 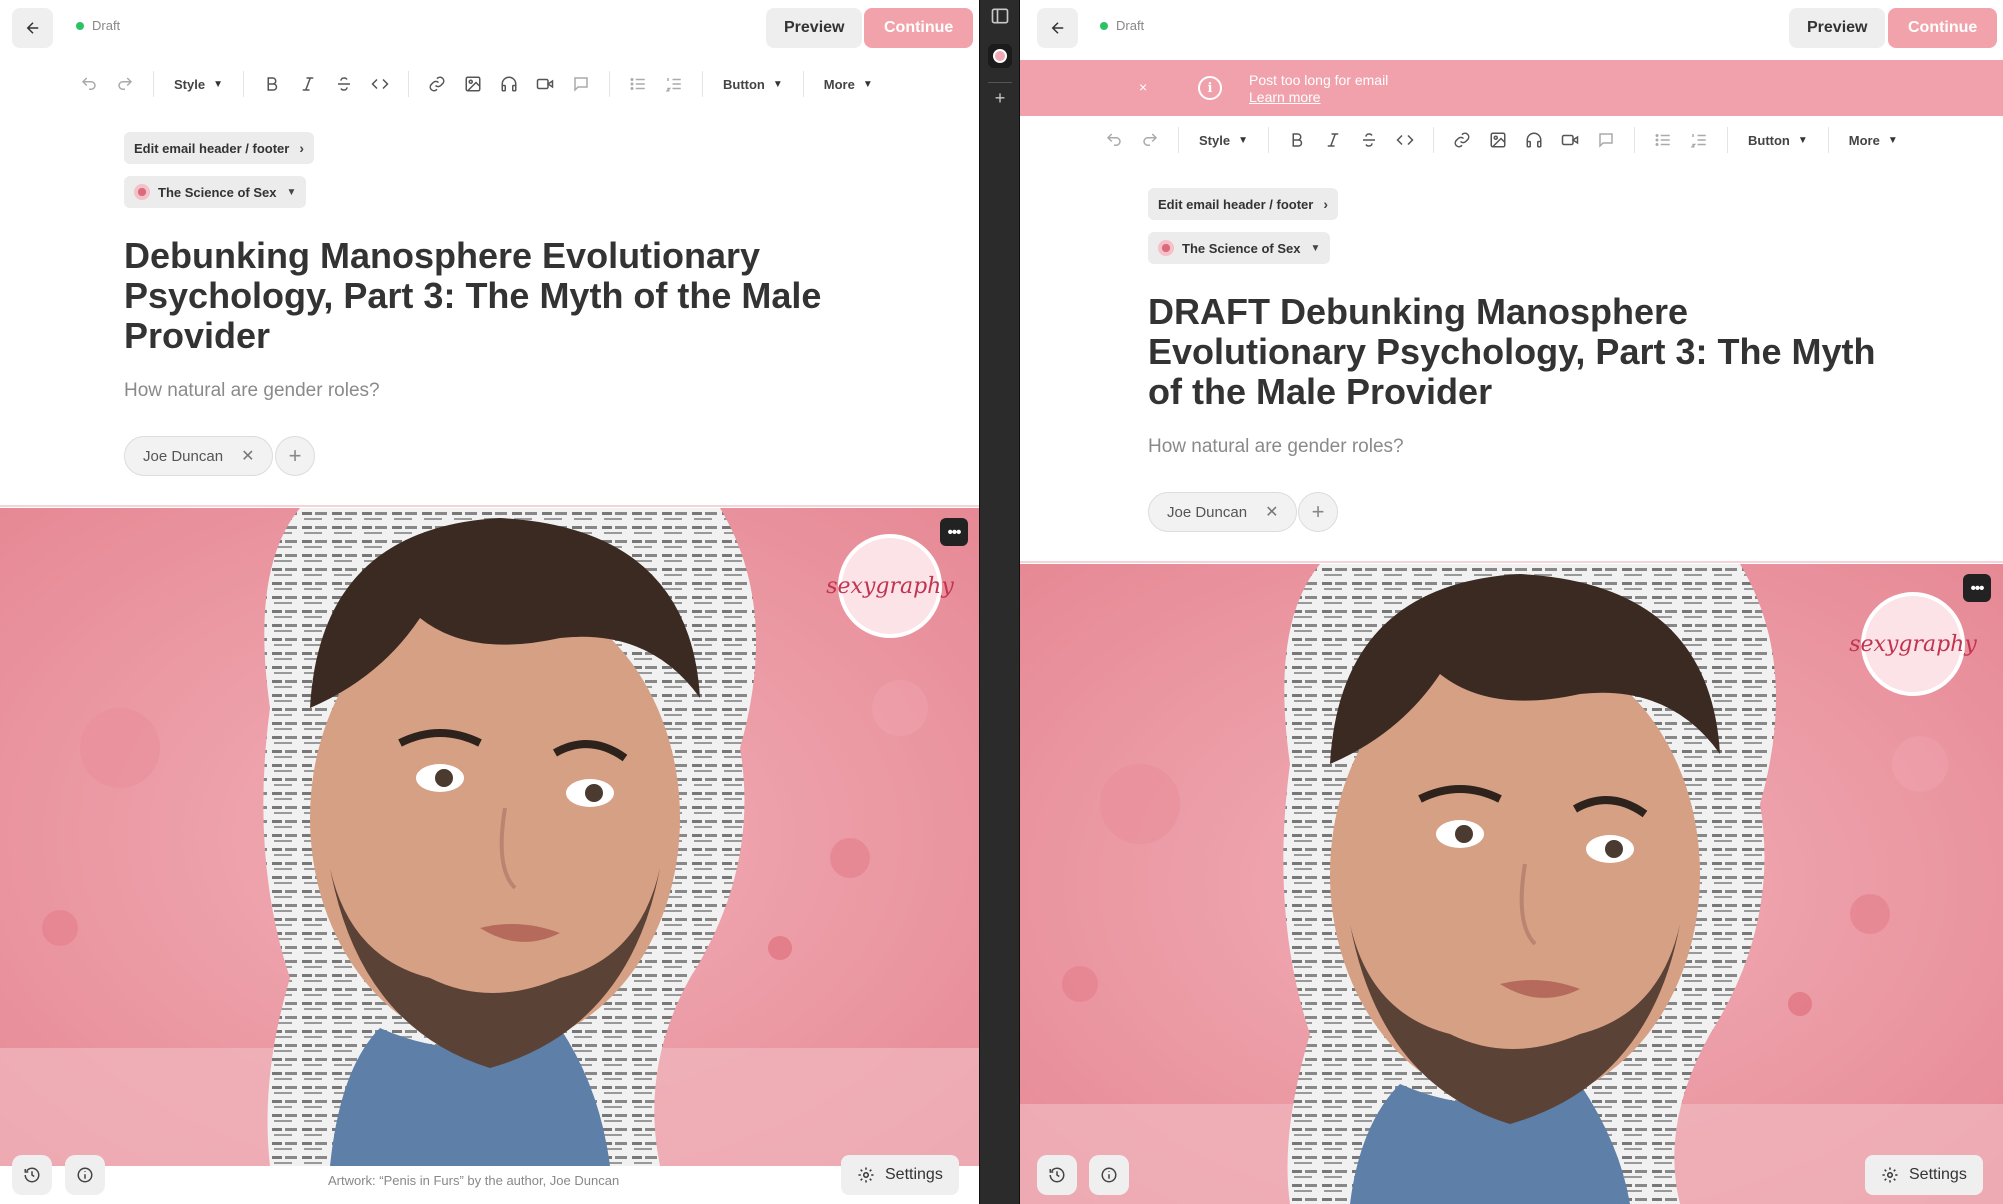 What do you see at coordinates (1000, 16) in the screenshot?
I see `sidebar-toggle-icon` at bounding box center [1000, 16].